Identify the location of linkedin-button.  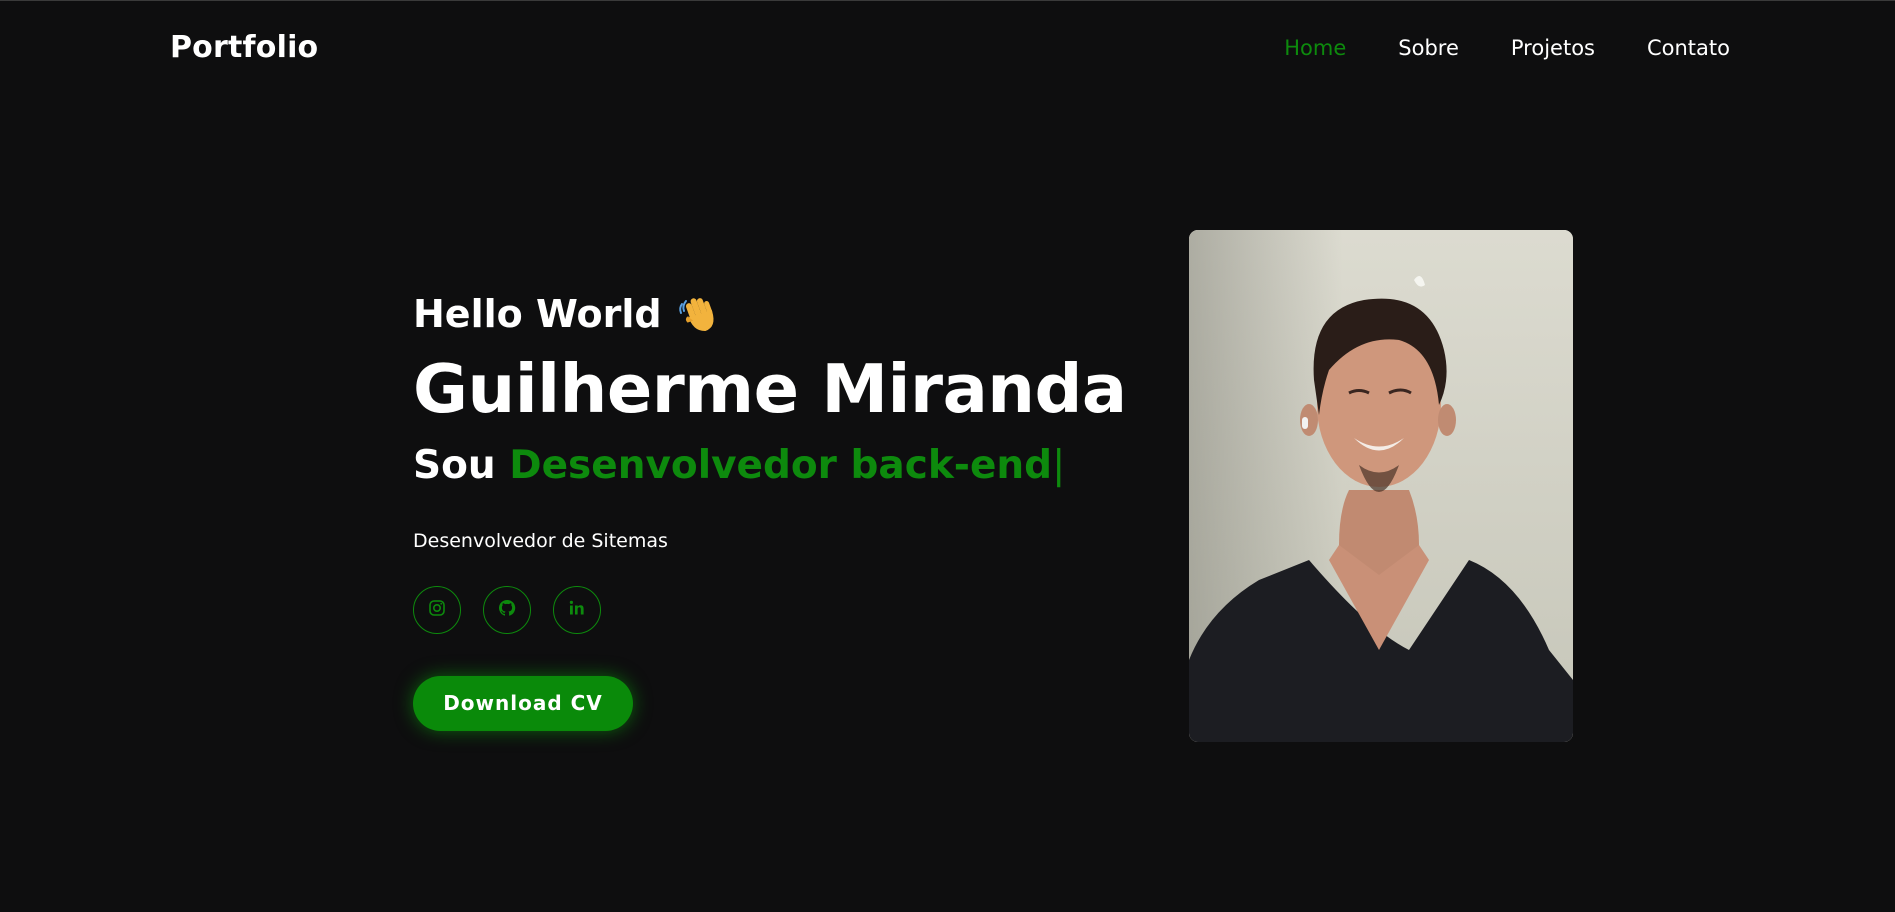
(577, 609).